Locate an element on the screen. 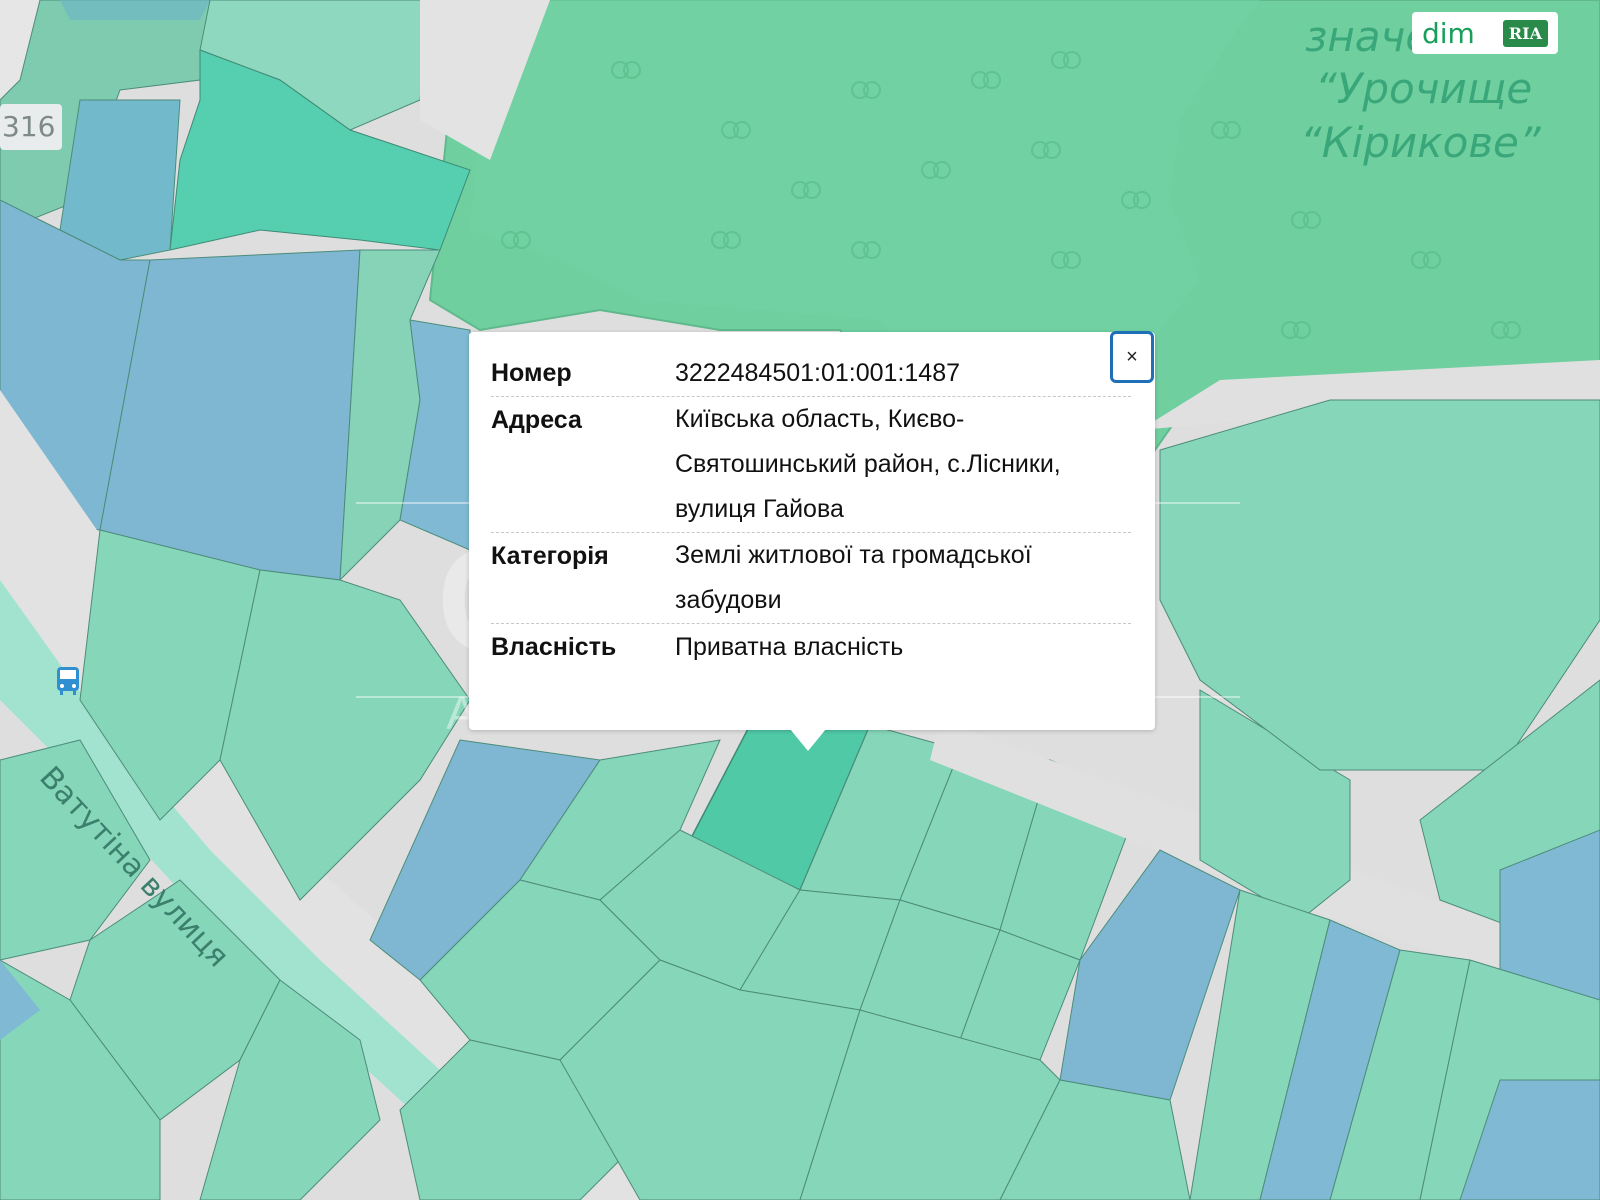 Image resolution: width=1600 pixels, height=1200 pixels. ownership-type: Приватна власність is located at coordinates (789, 647).